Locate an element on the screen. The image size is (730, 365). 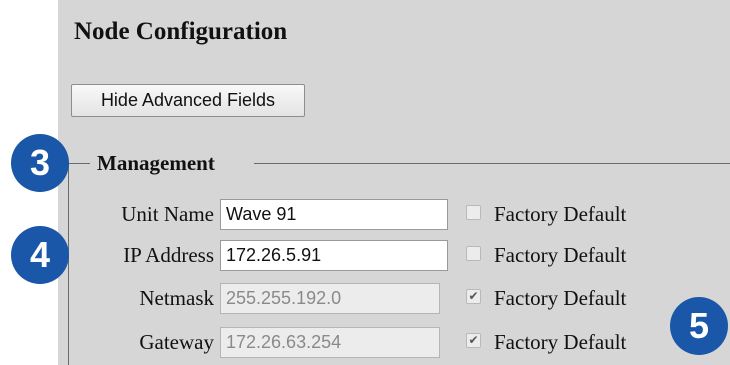
netmask-label: Netmask is located at coordinates (176, 298).